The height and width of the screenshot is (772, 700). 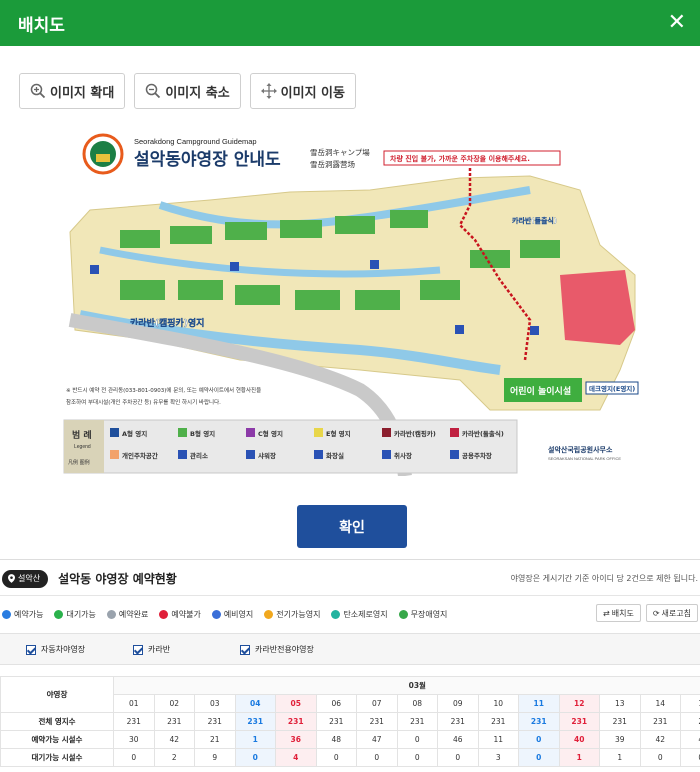 What do you see at coordinates (72, 91) in the screenshot?
I see `zoom-in-button: 이미지 확대` at bounding box center [72, 91].